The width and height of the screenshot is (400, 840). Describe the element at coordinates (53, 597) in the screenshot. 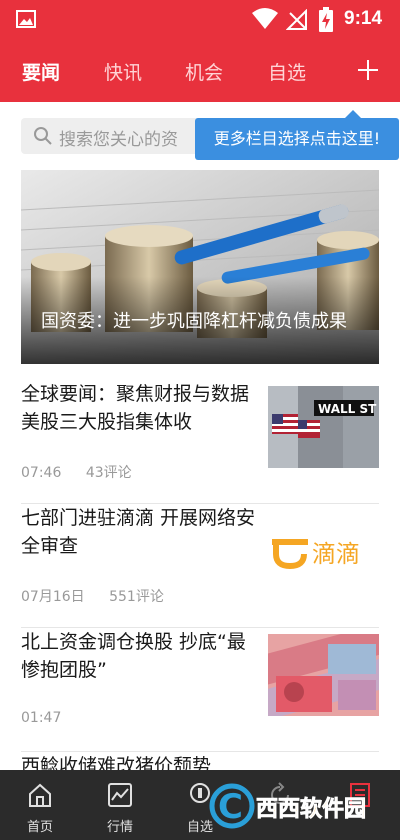

I see `news-time: 07月16日` at that location.